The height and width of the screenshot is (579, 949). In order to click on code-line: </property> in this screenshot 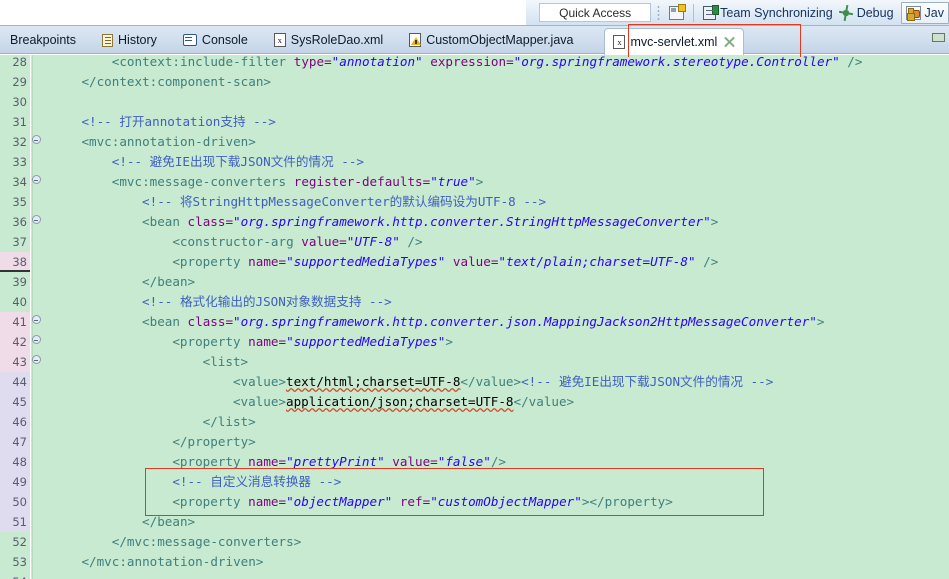, I will do `click(213, 442)`.